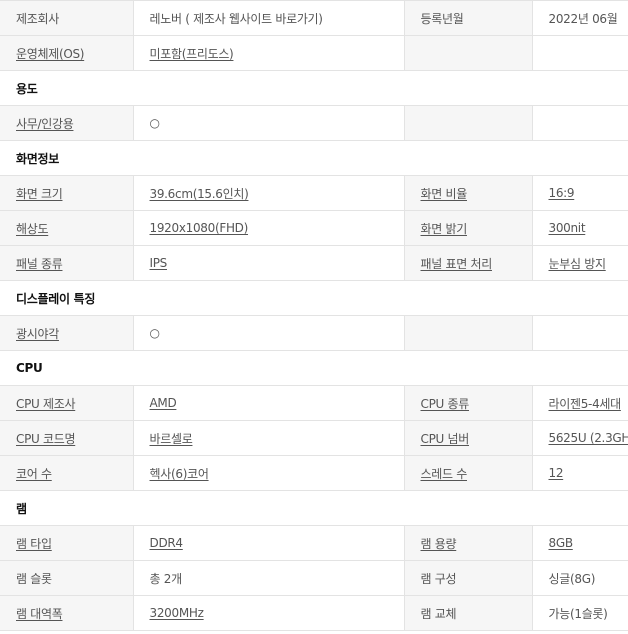 The height and width of the screenshot is (634, 628). Describe the element at coordinates (572, 578) in the screenshot. I see `value-ram-config: 싱글(8G)` at that location.